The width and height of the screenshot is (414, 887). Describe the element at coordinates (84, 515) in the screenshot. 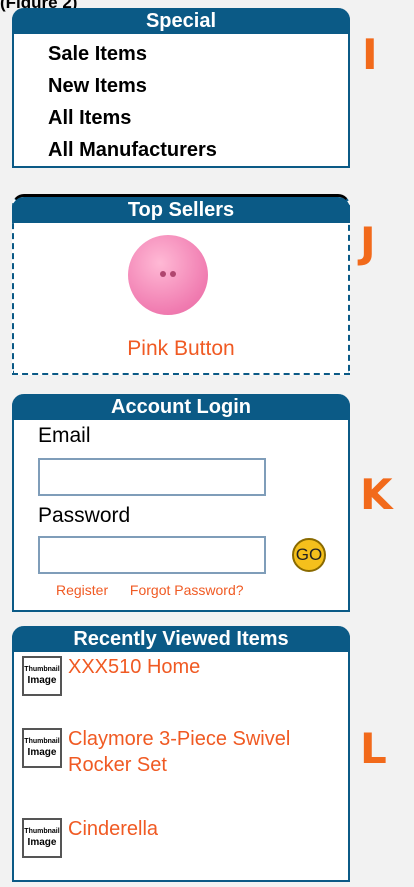

I see `password-label: Password` at that location.